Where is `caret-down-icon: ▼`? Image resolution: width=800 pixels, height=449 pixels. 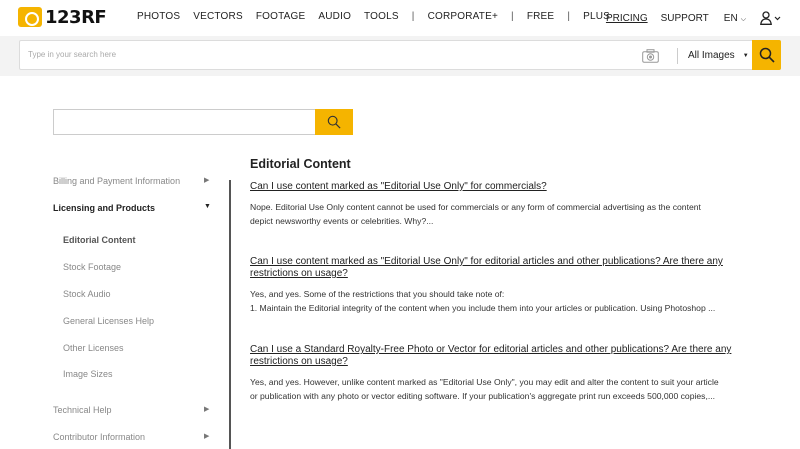 caret-down-icon: ▼ is located at coordinates (745, 56).